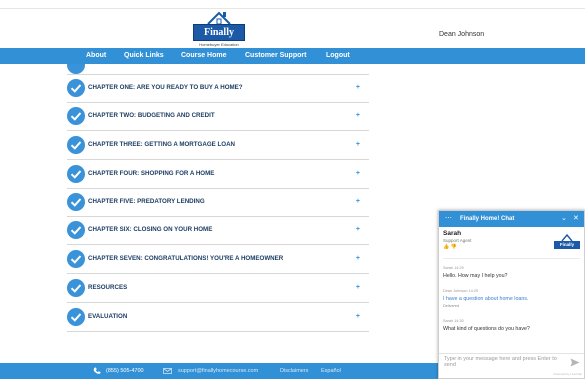 This screenshot has width=585, height=379. Describe the element at coordinates (338, 56) in the screenshot. I see `nav-logout: Logout` at that location.